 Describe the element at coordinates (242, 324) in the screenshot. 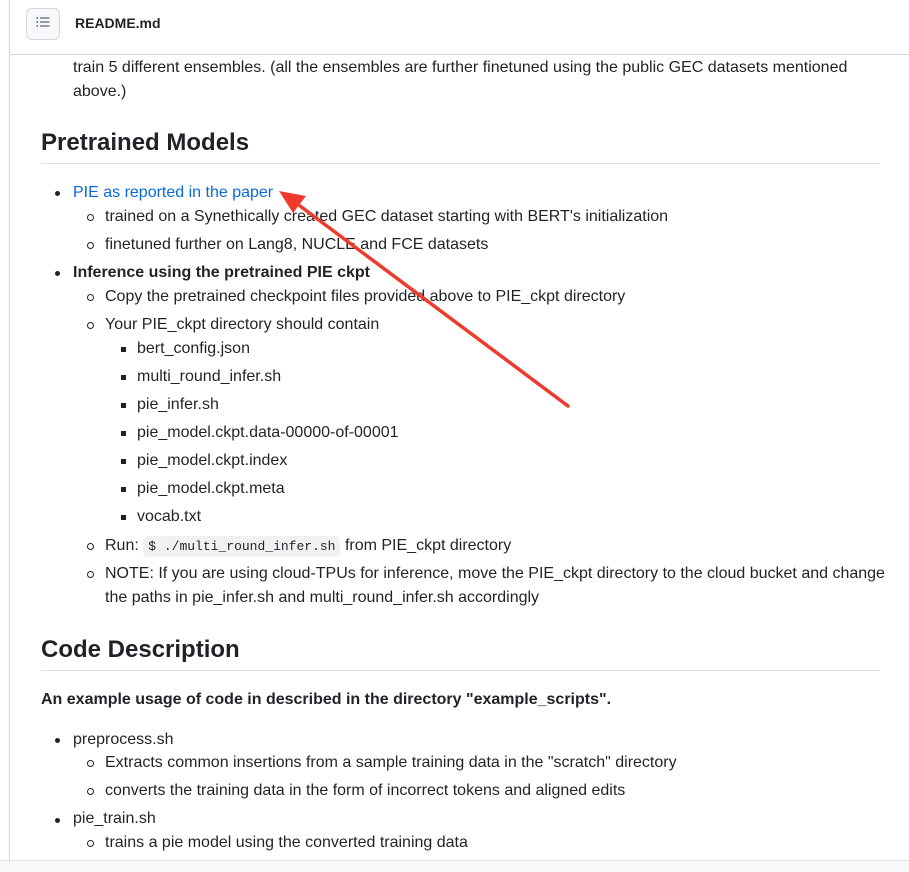

I see `list-item-contain: Your PIE_ckpt directory should contain` at that location.